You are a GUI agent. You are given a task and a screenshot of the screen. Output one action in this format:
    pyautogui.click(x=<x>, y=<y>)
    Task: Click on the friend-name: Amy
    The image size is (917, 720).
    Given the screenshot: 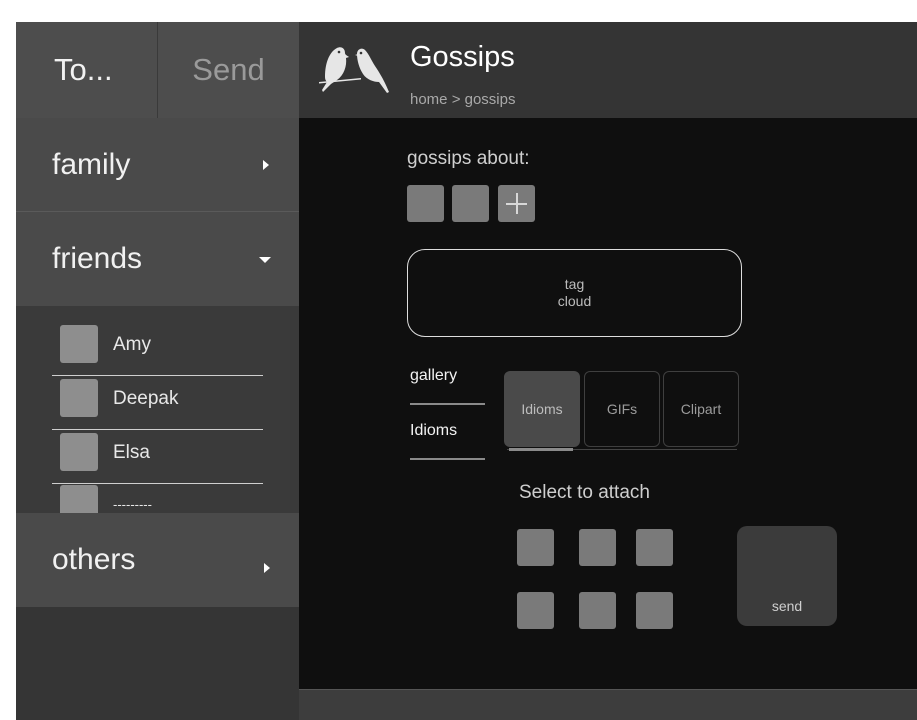 What is the action you would take?
    pyautogui.click(x=132, y=344)
    